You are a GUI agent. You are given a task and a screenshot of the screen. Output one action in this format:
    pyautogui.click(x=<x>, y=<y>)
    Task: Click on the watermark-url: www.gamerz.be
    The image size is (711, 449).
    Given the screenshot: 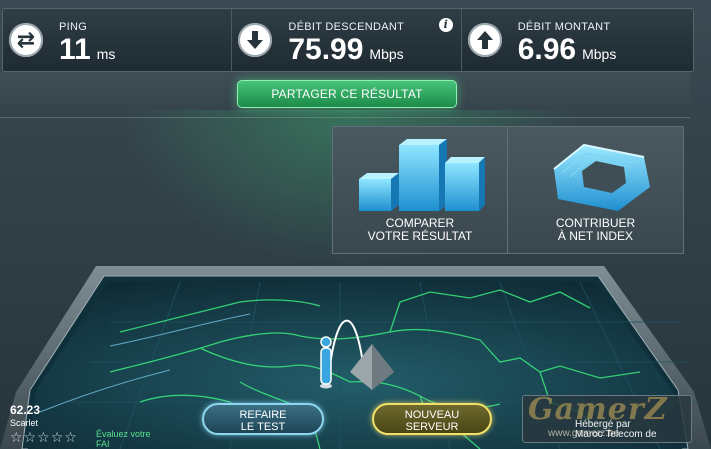 What is the action you would take?
    pyautogui.click(x=584, y=433)
    